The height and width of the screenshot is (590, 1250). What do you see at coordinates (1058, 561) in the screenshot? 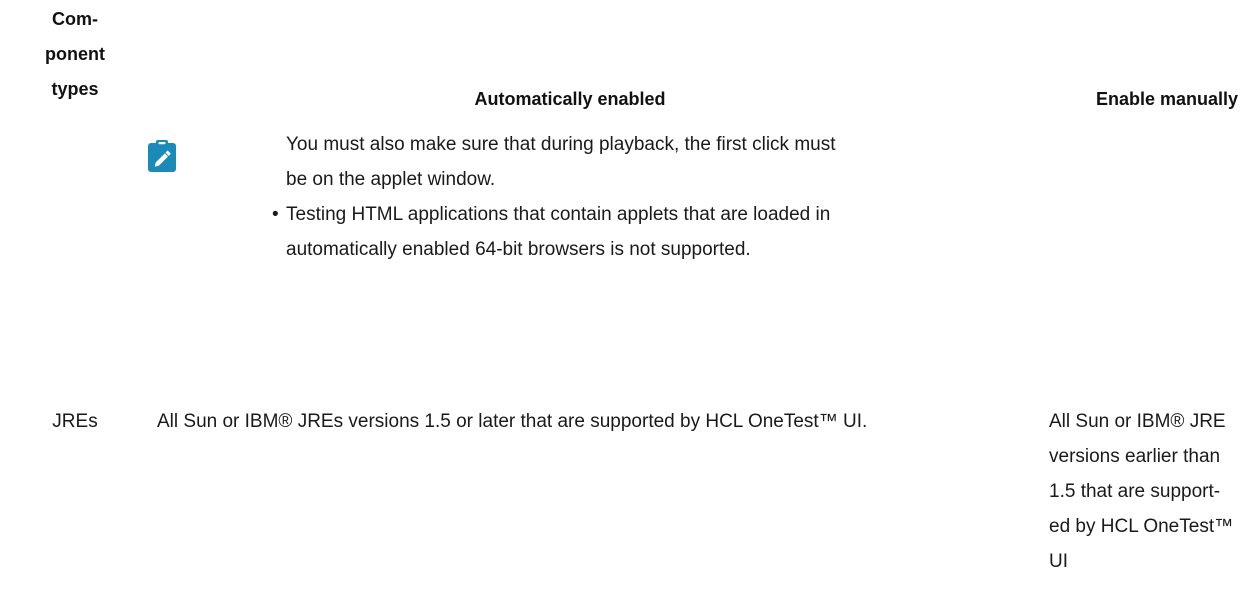
I see `cell-line: UI` at bounding box center [1058, 561].